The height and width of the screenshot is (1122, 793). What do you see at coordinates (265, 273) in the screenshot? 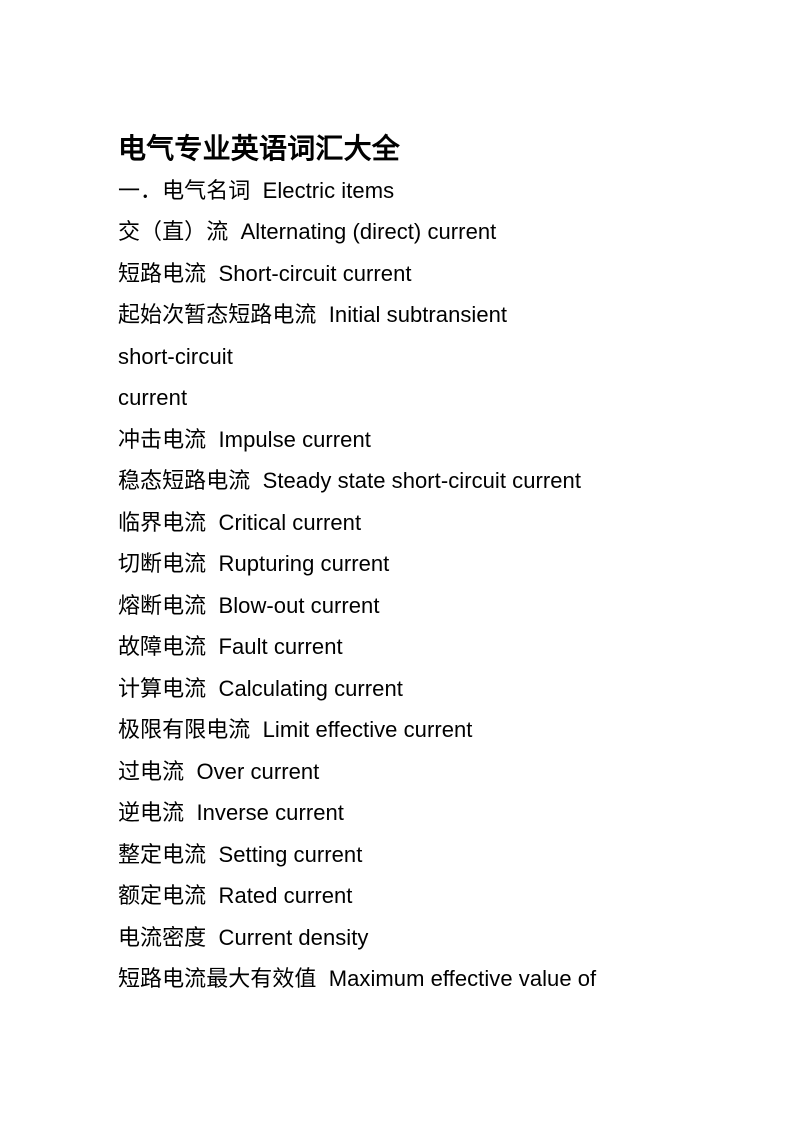
I see `list-item: 短路电流 Short-circuit current` at bounding box center [265, 273].